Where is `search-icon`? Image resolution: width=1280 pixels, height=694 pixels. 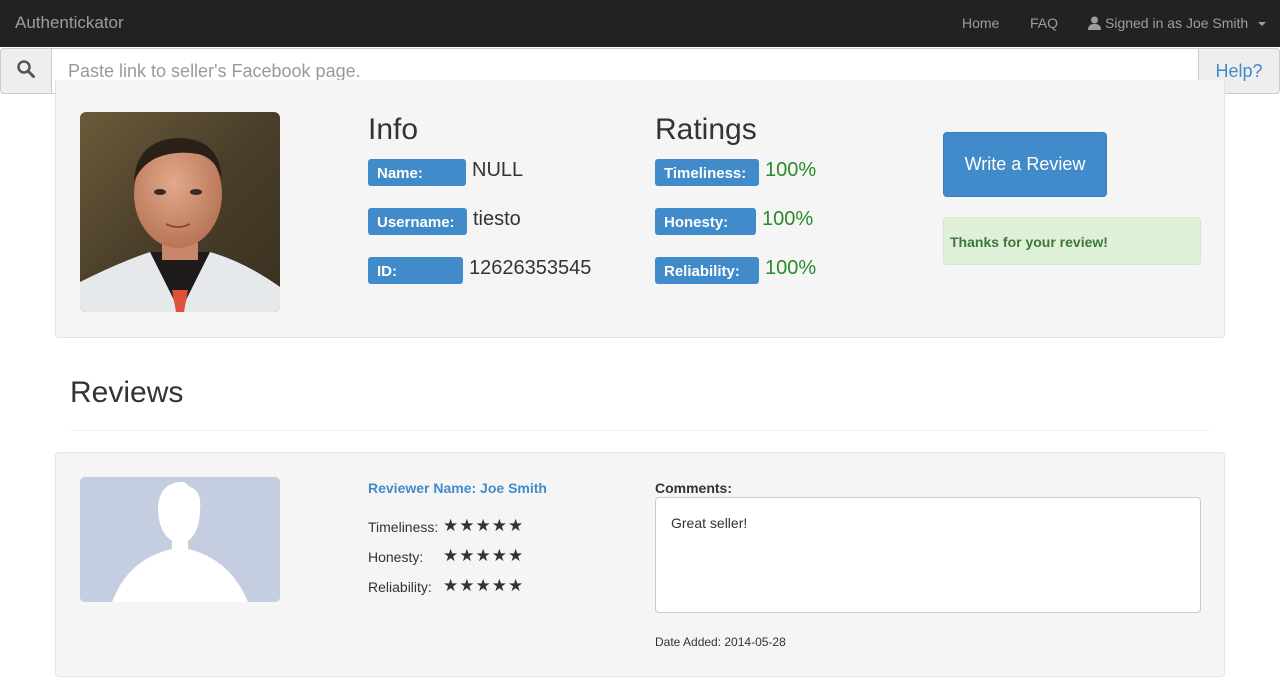
search-icon is located at coordinates (26, 71).